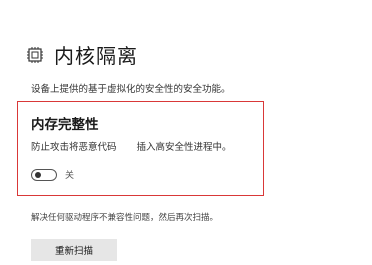  I want to click on chip-icon, so click(35, 55).